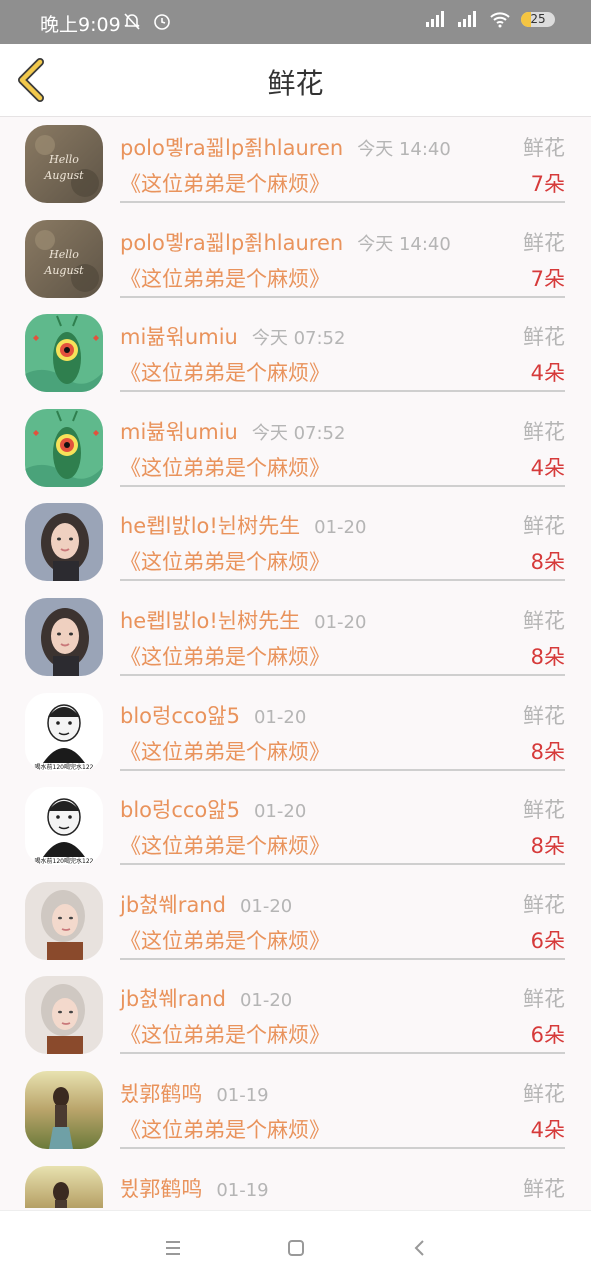  Describe the element at coordinates (232, 148) in the screenshot. I see `user-name-text: polo몧ra꾋lp죍hlauren` at that location.